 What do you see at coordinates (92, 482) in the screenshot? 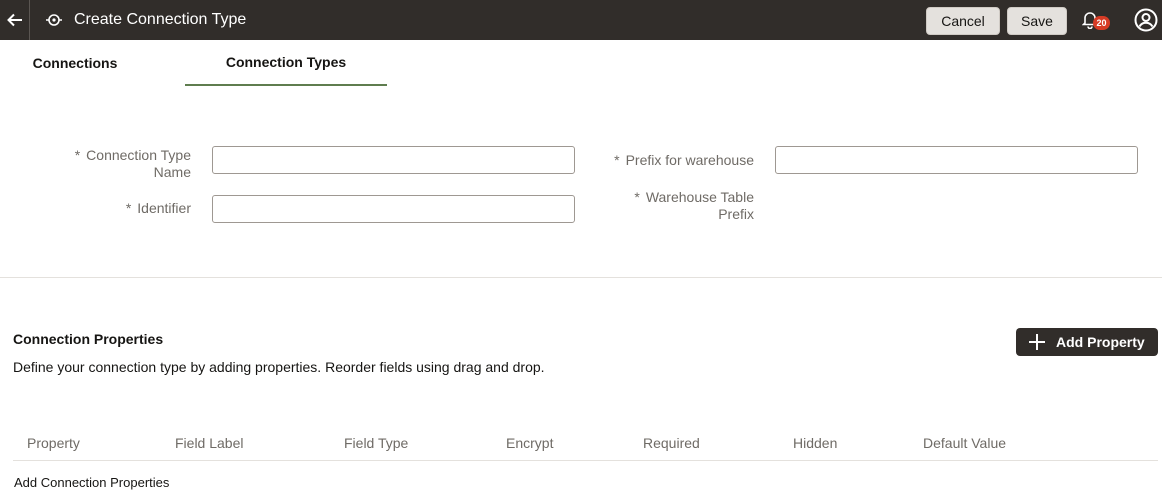
I see `empty-properties-message: Add Connection Properties` at bounding box center [92, 482].